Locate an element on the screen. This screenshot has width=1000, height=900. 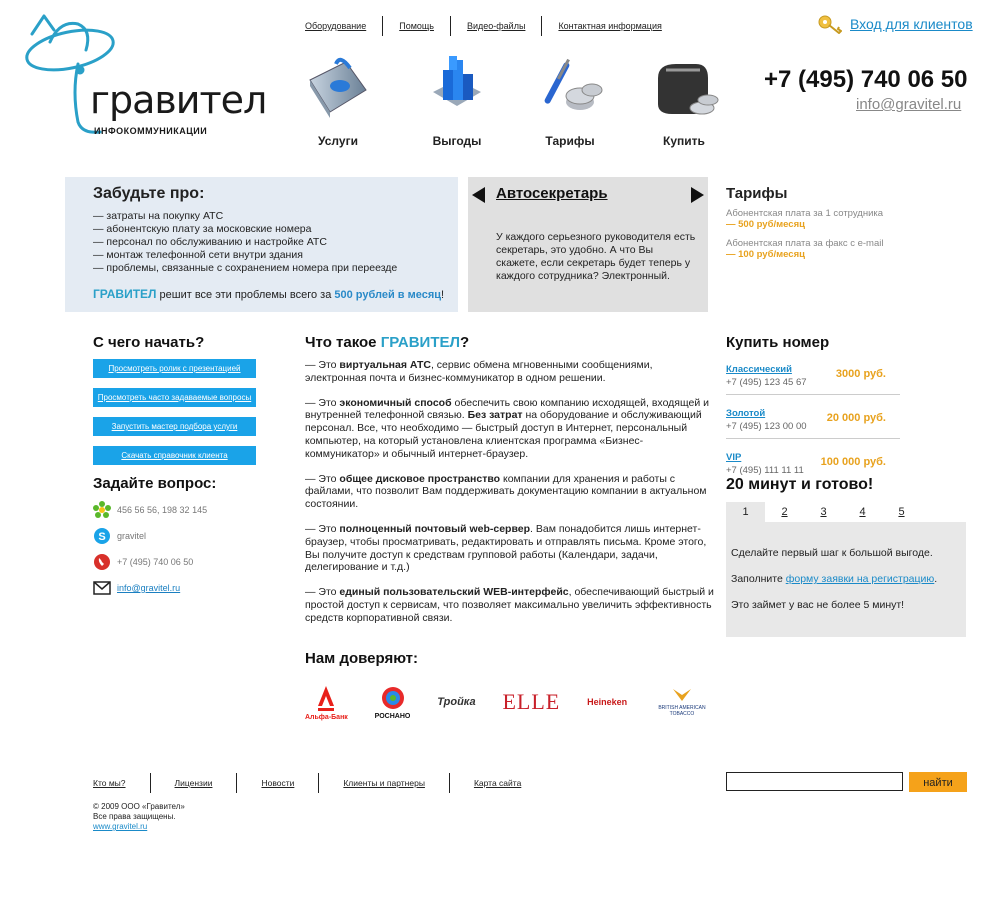
service-wizard-button: Запустить мастер подбора услуги is located at coordinates (174, 426).